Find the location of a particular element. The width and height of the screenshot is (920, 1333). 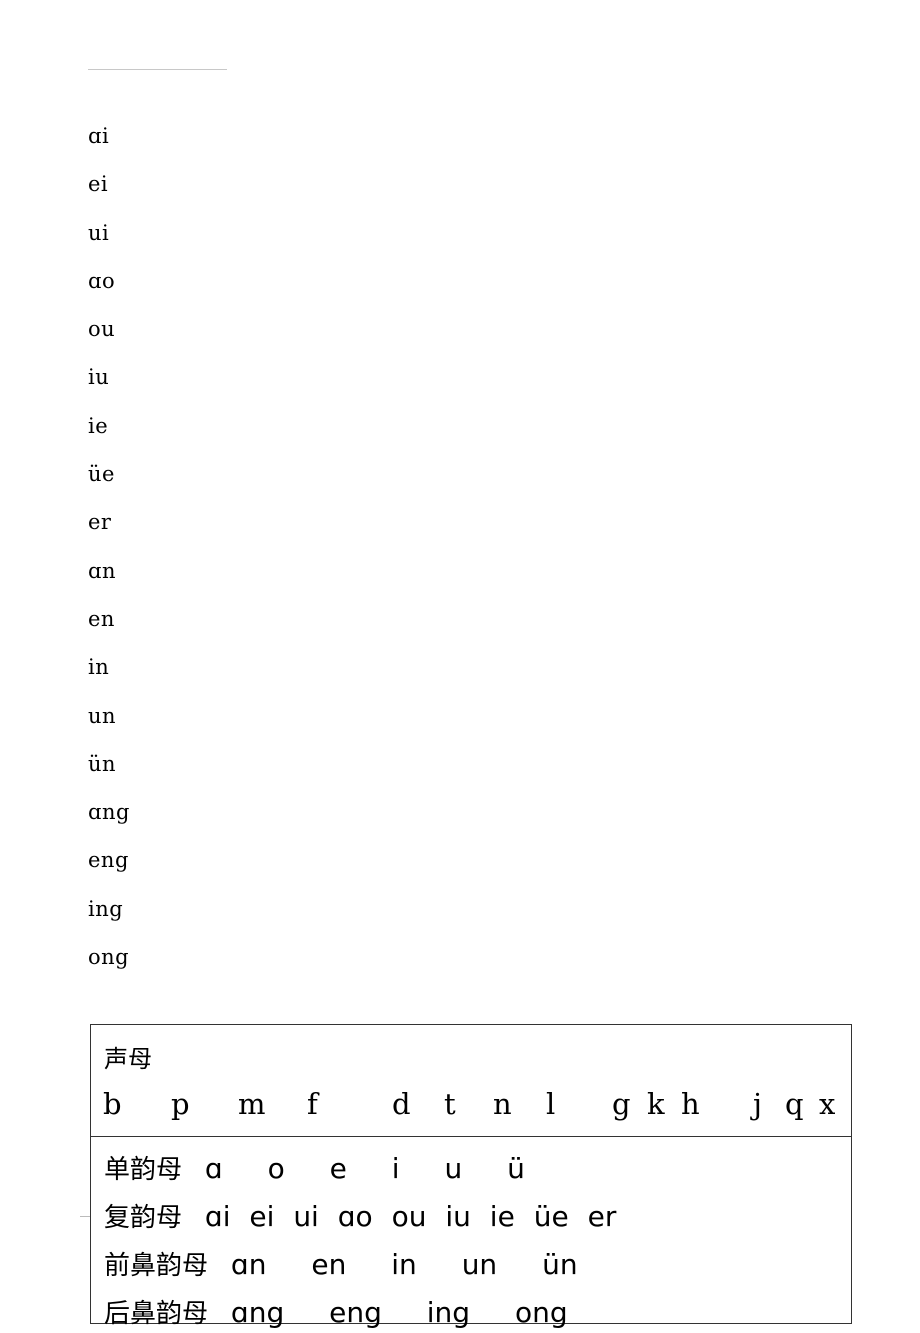

list-item: in is located at coordinates (99, 667).